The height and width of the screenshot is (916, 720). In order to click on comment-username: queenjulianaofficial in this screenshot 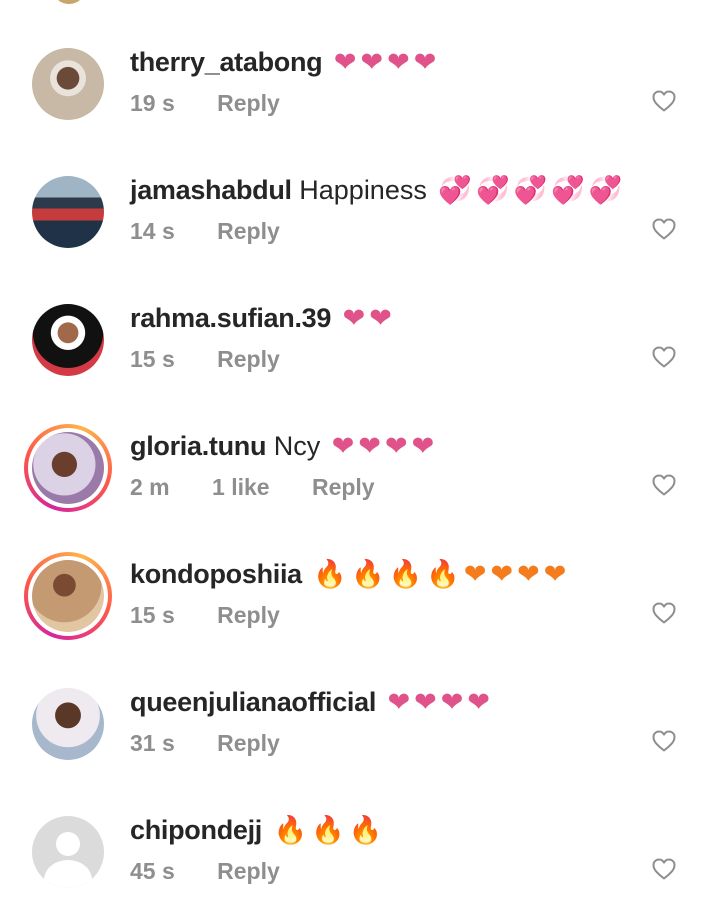, I will do `click(253, 702)`.